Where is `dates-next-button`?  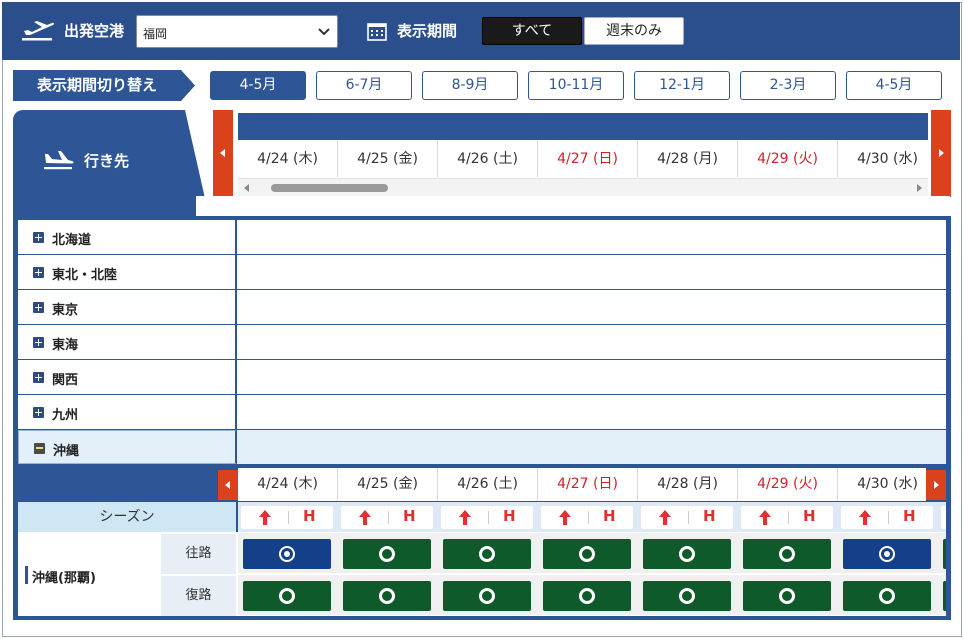
dates-next-button is located at coordinates (941, 153).